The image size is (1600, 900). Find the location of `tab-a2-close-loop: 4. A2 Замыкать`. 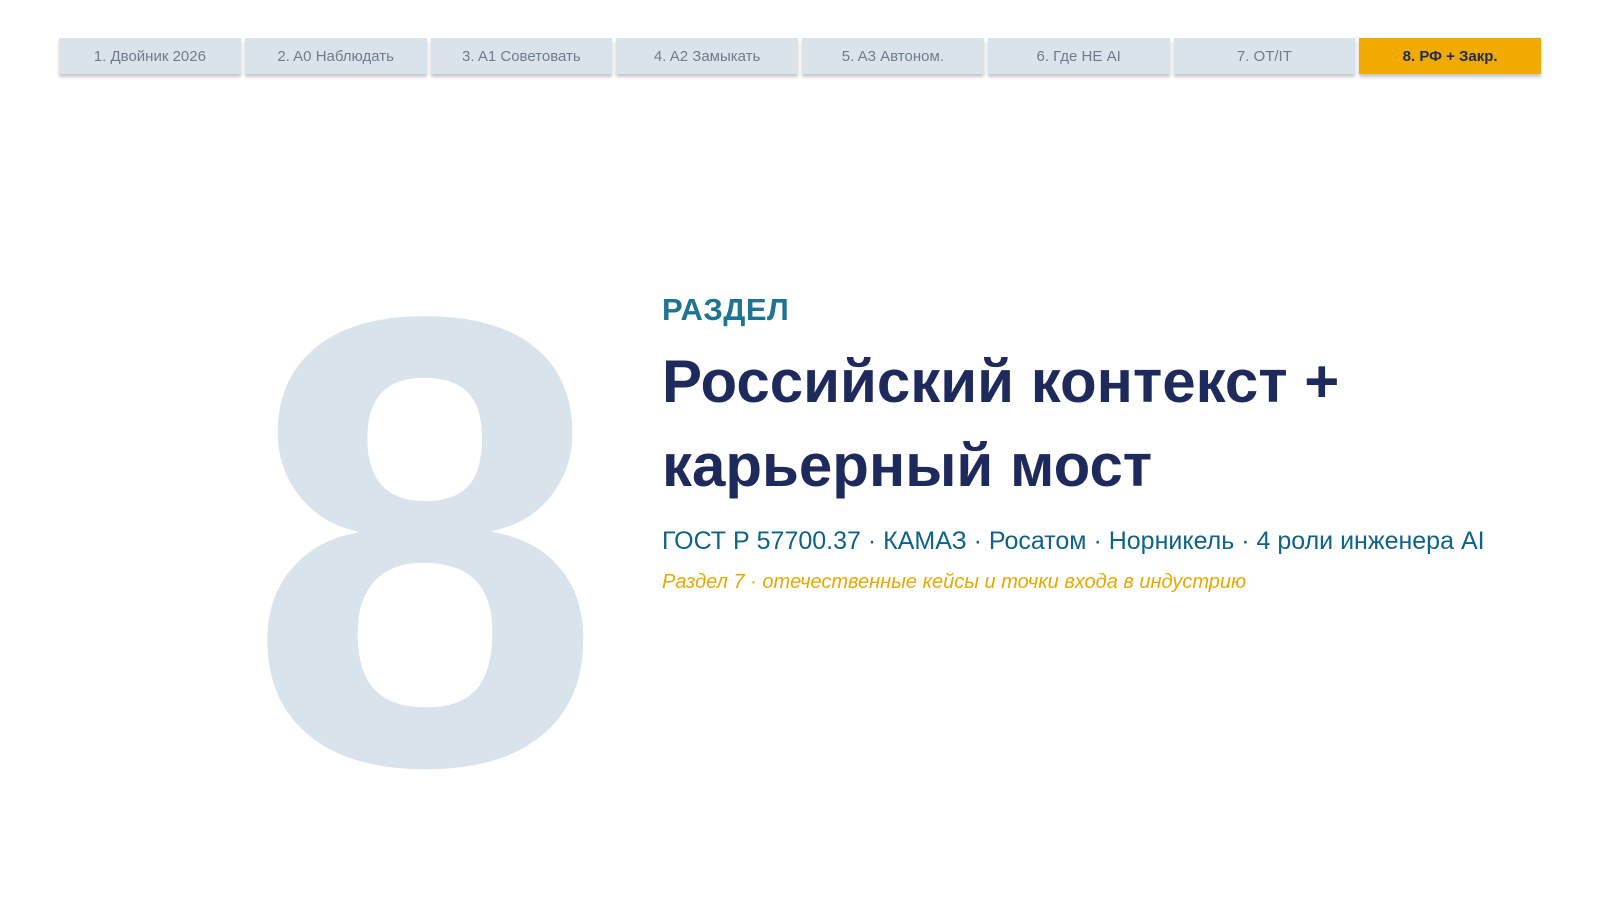

tab-a2-close-loop: 4. A2 Замыкать is located at coordinates (707, 56).